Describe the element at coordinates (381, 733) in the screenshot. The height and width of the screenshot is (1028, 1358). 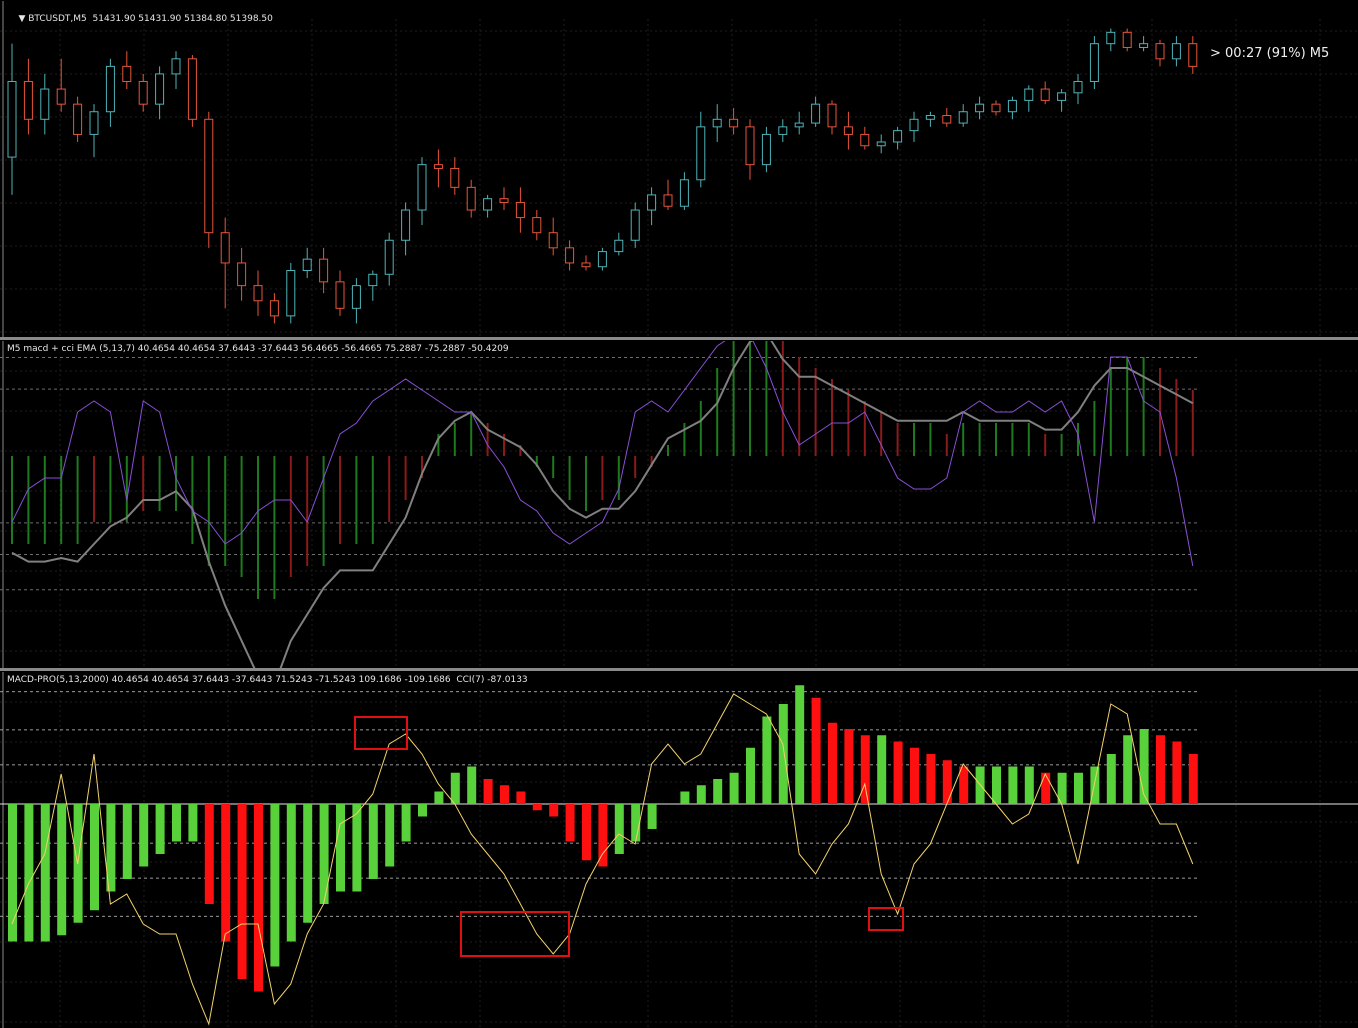
I see `highlight-box` at that location.